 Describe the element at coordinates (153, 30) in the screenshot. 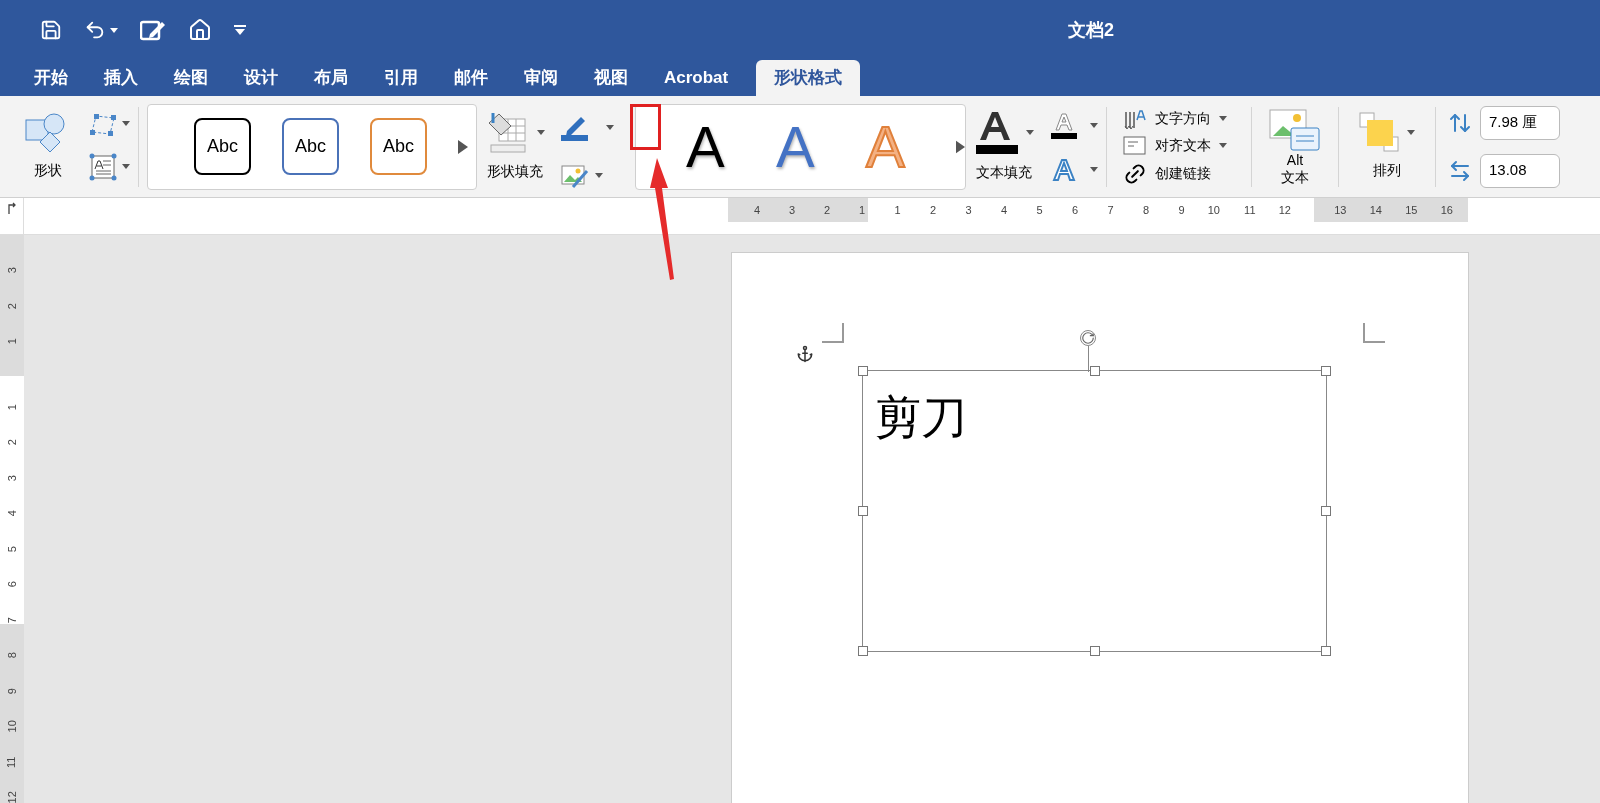

I see `edit-document-icon` at that location.